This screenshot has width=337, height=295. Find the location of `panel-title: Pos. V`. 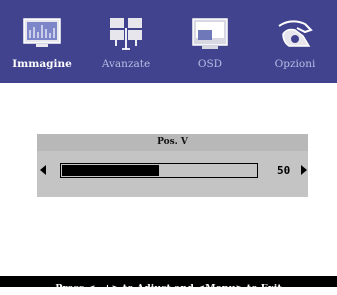

panel-title: Pos. V is located at coordinates (172, 142).